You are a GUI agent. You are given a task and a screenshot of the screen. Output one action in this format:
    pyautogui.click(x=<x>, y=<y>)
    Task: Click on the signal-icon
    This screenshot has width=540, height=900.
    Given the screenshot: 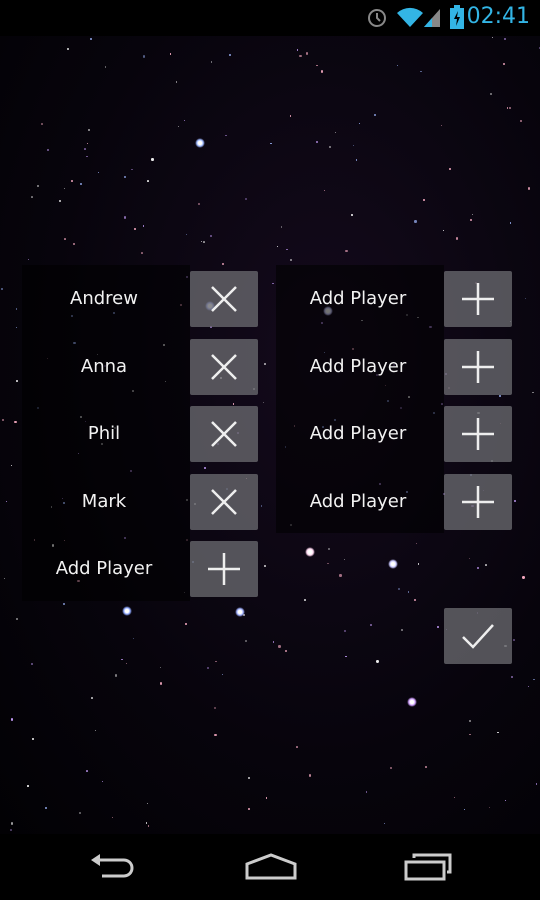 What is the action you would take?
    pyautogui.click(x=432, y=18)
    